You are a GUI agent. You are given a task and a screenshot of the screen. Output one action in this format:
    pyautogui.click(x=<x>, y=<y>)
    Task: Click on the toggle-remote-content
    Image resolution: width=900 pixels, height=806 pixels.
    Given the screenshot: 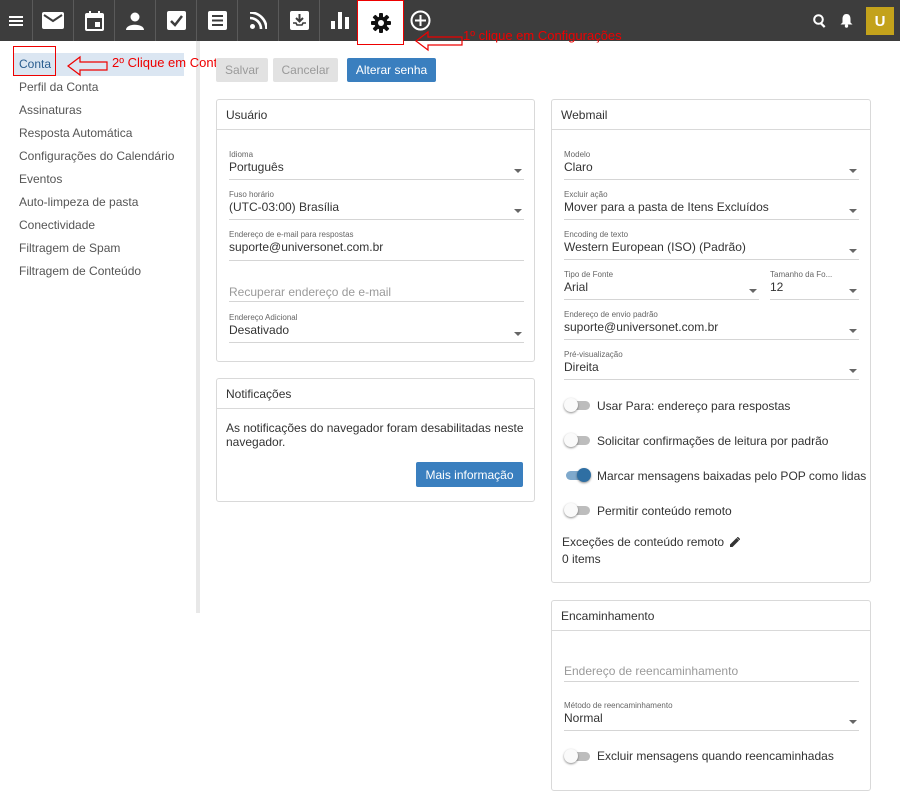 What is the action you would take?
    pyautogui.click(x=577, y=510)
    